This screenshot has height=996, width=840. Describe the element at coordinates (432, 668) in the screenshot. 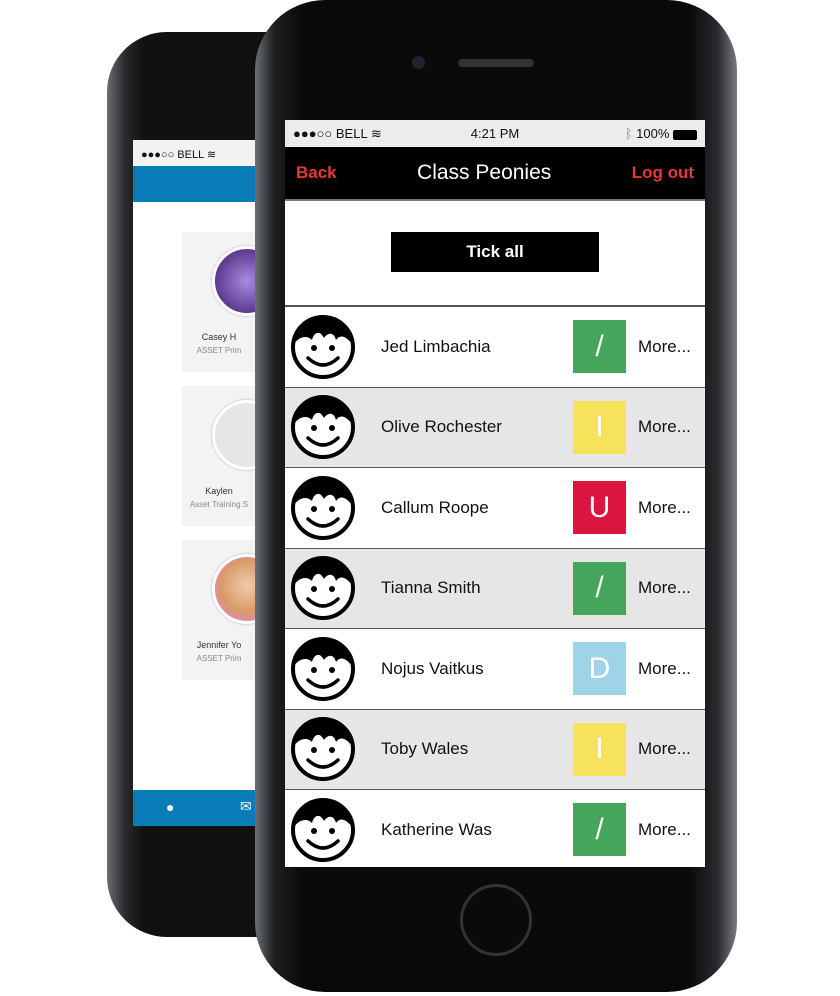

I see `student-name: Nojus Vaitkus` at that location.